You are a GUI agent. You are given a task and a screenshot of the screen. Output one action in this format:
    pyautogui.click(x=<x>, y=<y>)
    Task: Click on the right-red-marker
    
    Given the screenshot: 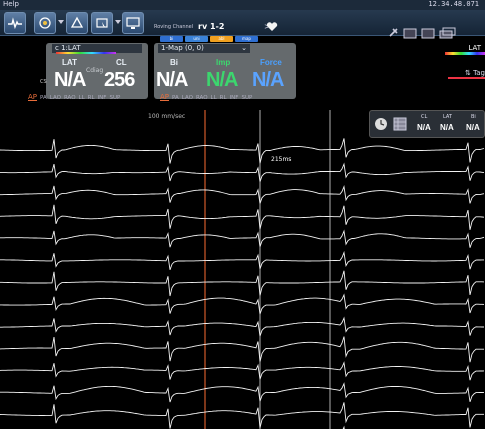 What is the action you would take?
    pyautogui.click(x=466, y=78)
    